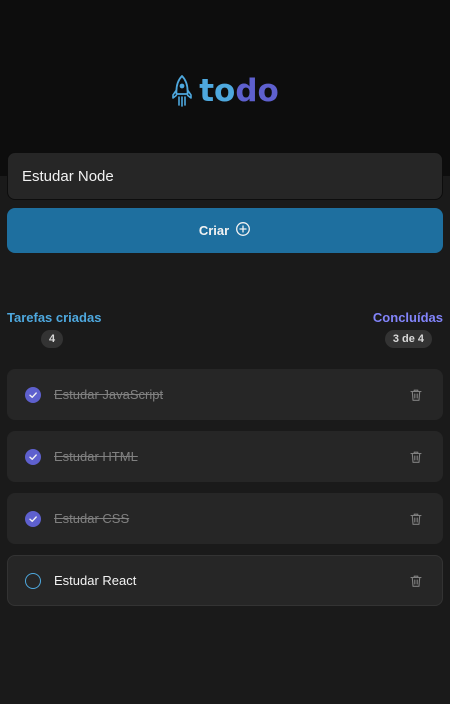 The height and width of the screenshot is (704, 450). I want to click on logo-text-suffix: do, so click(257, 91).